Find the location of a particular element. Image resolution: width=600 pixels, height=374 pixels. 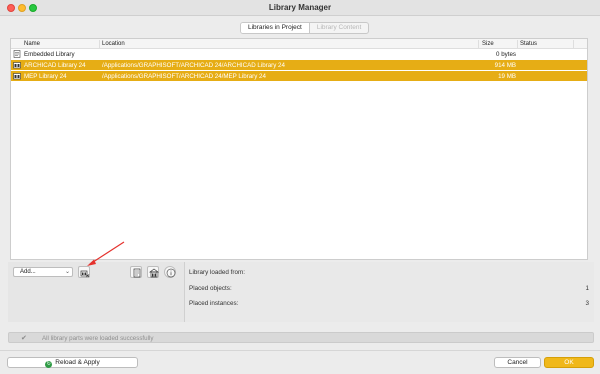

library-settings-button is located at coordinates (153, 272).